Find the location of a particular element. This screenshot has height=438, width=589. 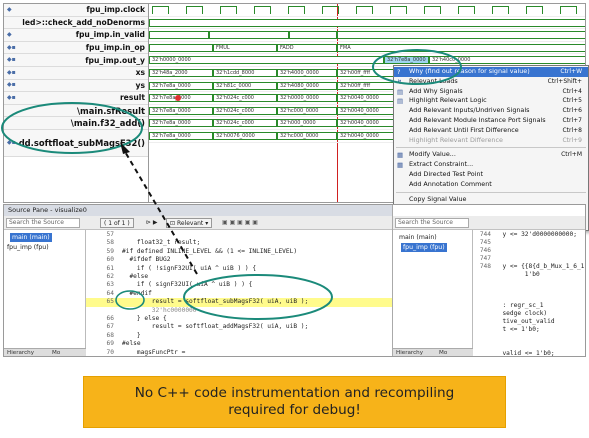

code-text: y <= {{8{d_b_Mux_1_6_1 is located at coordinates (540, 266).